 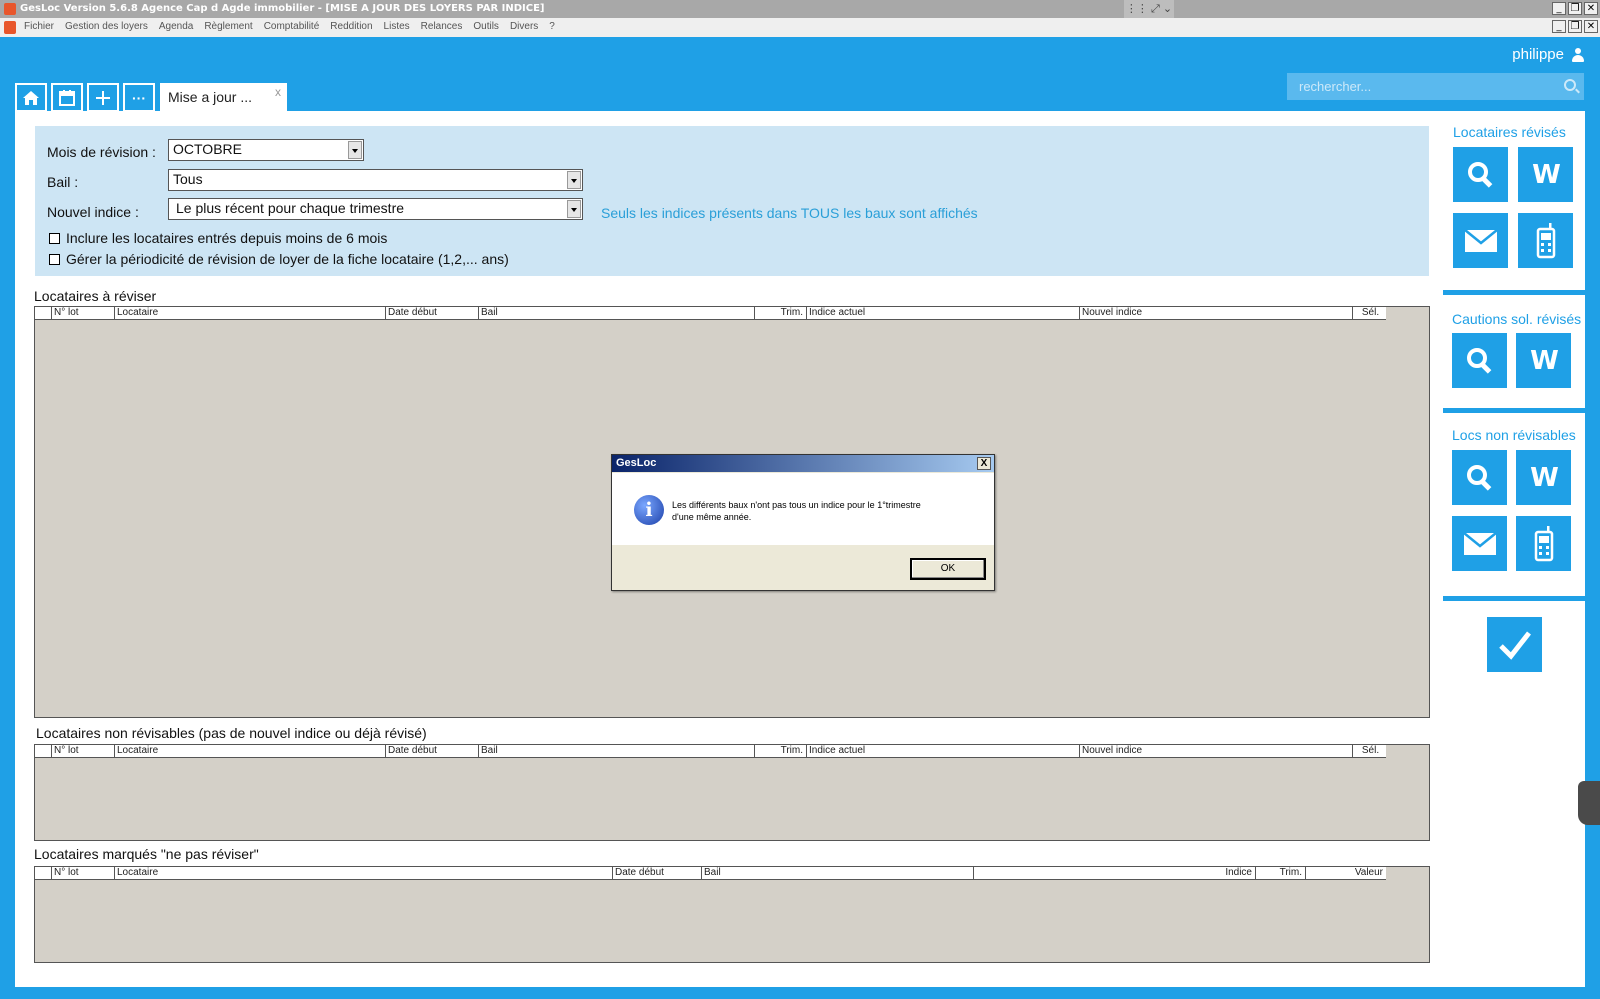 What do you see at coordinates (1480, 240) in the screenshot?
I see `revises-email-button` at bounding box center [1480, 240].